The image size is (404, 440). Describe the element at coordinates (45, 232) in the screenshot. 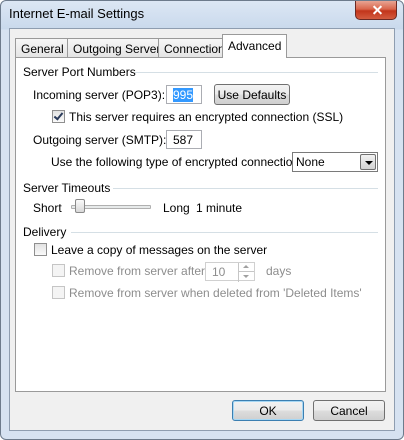

I see `delivery-heading: Delivery` at that location.